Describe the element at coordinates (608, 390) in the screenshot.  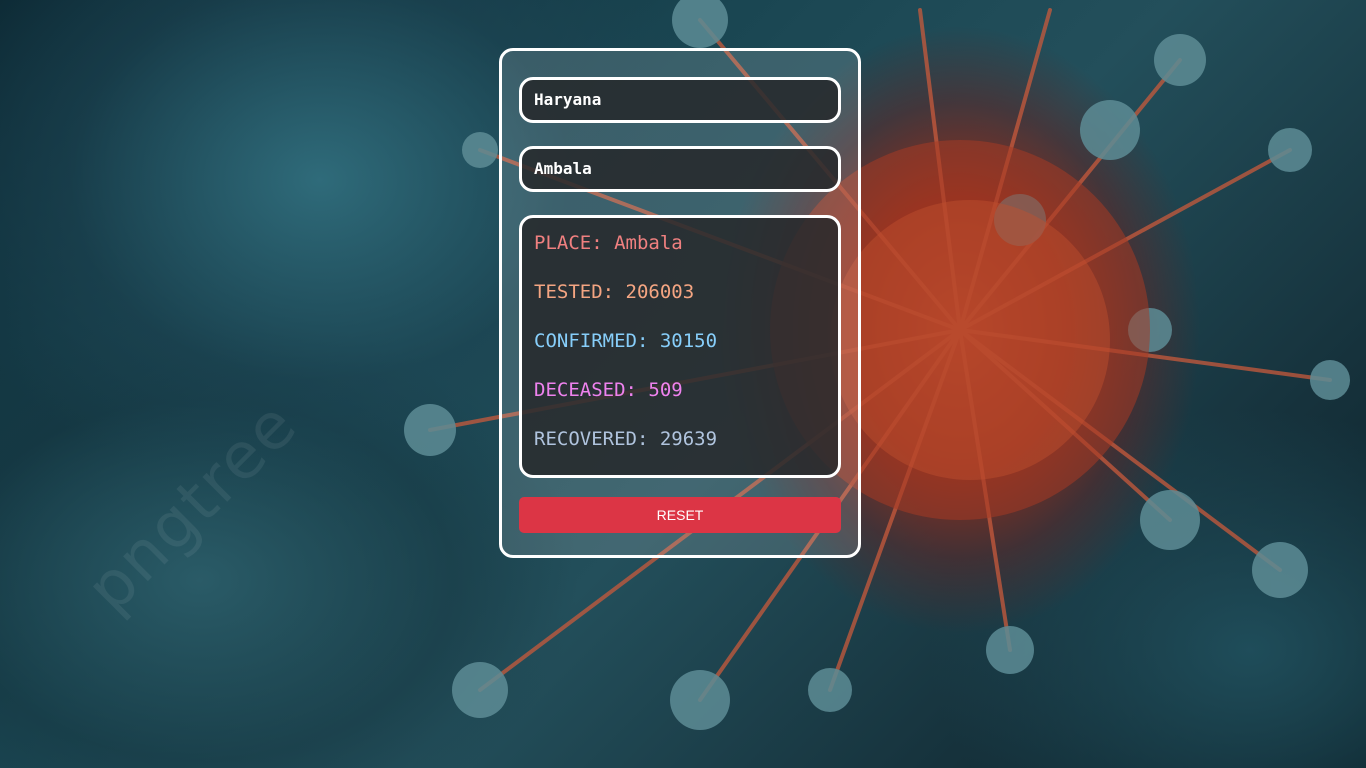
I see `stat-deceased: DECEASED: 509` at that location.